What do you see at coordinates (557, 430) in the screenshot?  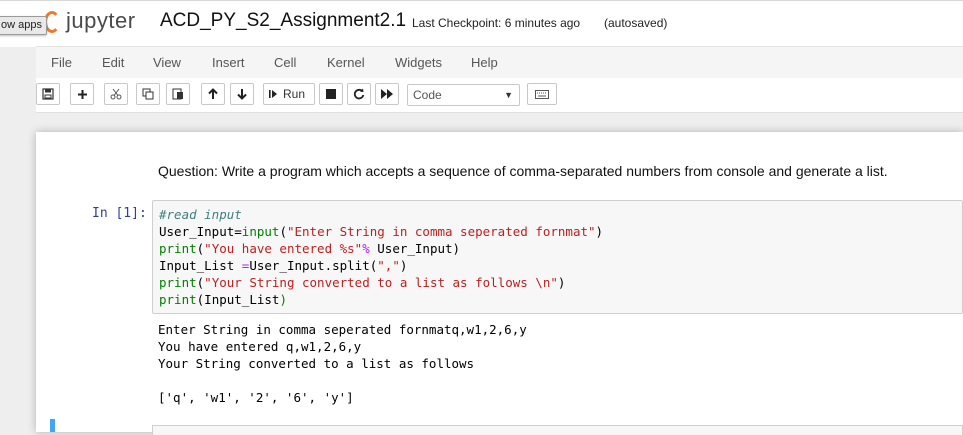 I see `next-code-input-area` at bounding box center [557, 430].